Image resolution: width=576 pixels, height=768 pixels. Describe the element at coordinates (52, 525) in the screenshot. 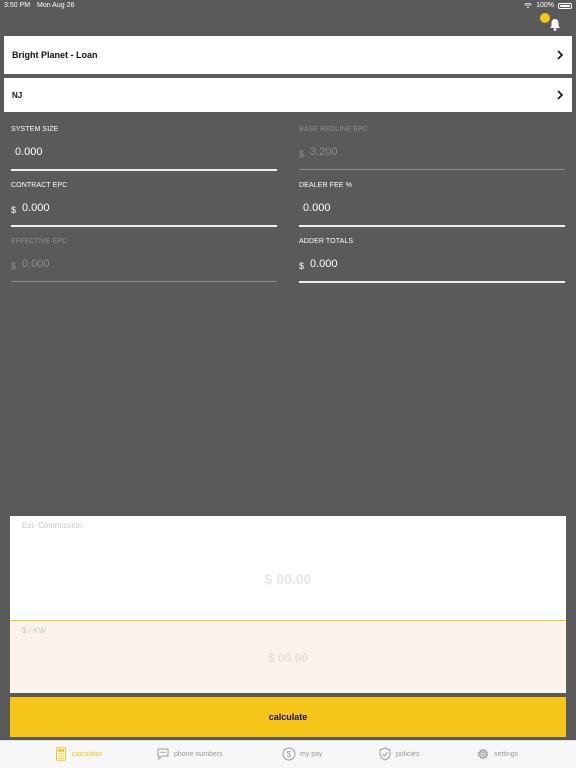

I see `commission-label: Est. Commission` at that location.